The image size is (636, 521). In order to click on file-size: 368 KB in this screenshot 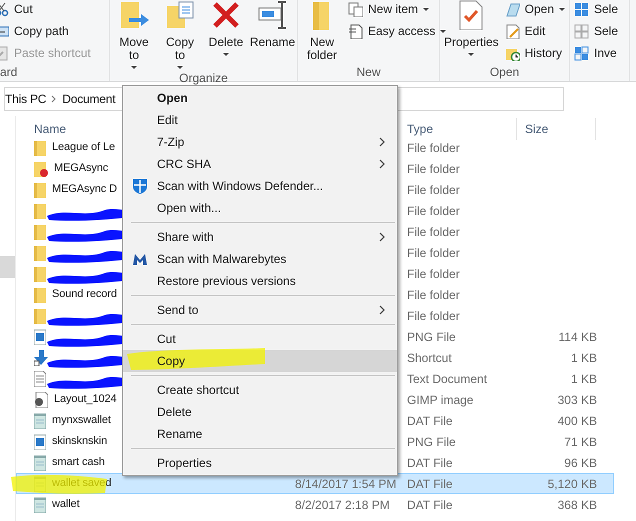, I will do `click(577, 505)`.